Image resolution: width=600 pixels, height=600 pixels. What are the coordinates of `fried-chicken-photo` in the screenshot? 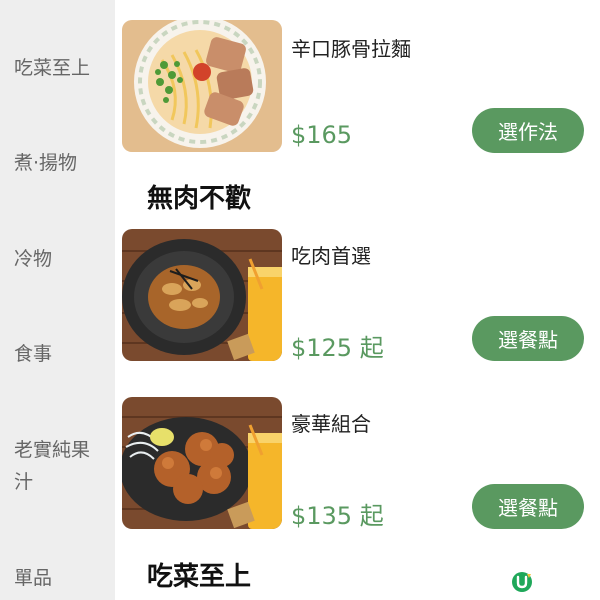 It's located at (202, 463).